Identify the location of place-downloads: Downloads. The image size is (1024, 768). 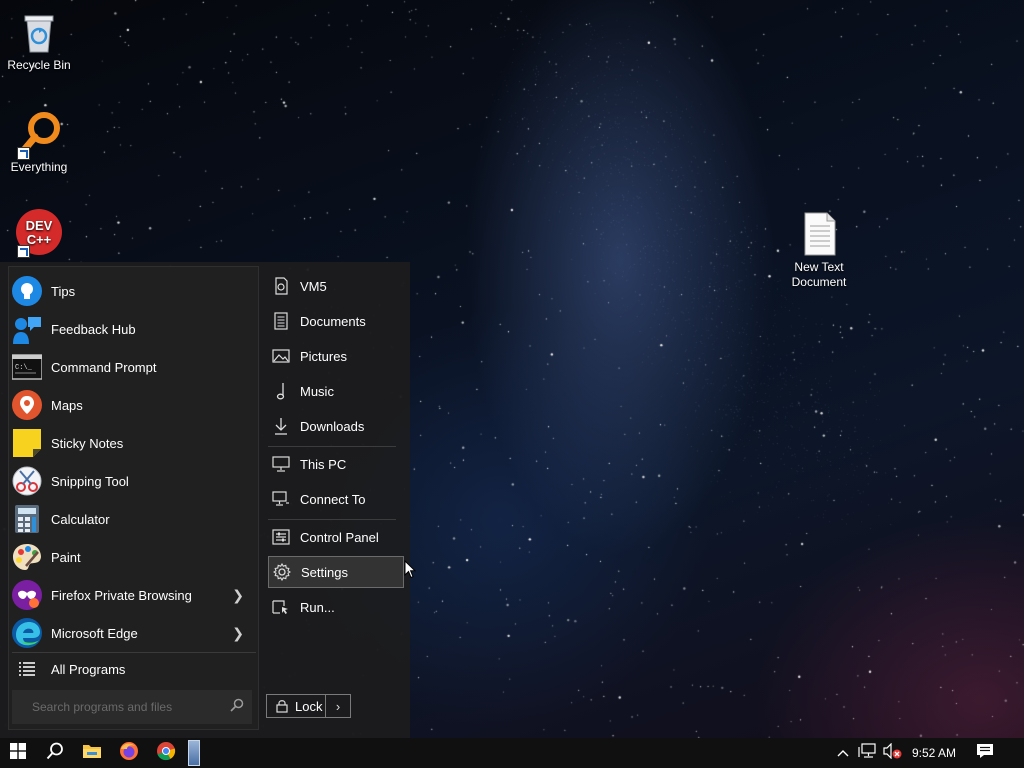
(336, 426).